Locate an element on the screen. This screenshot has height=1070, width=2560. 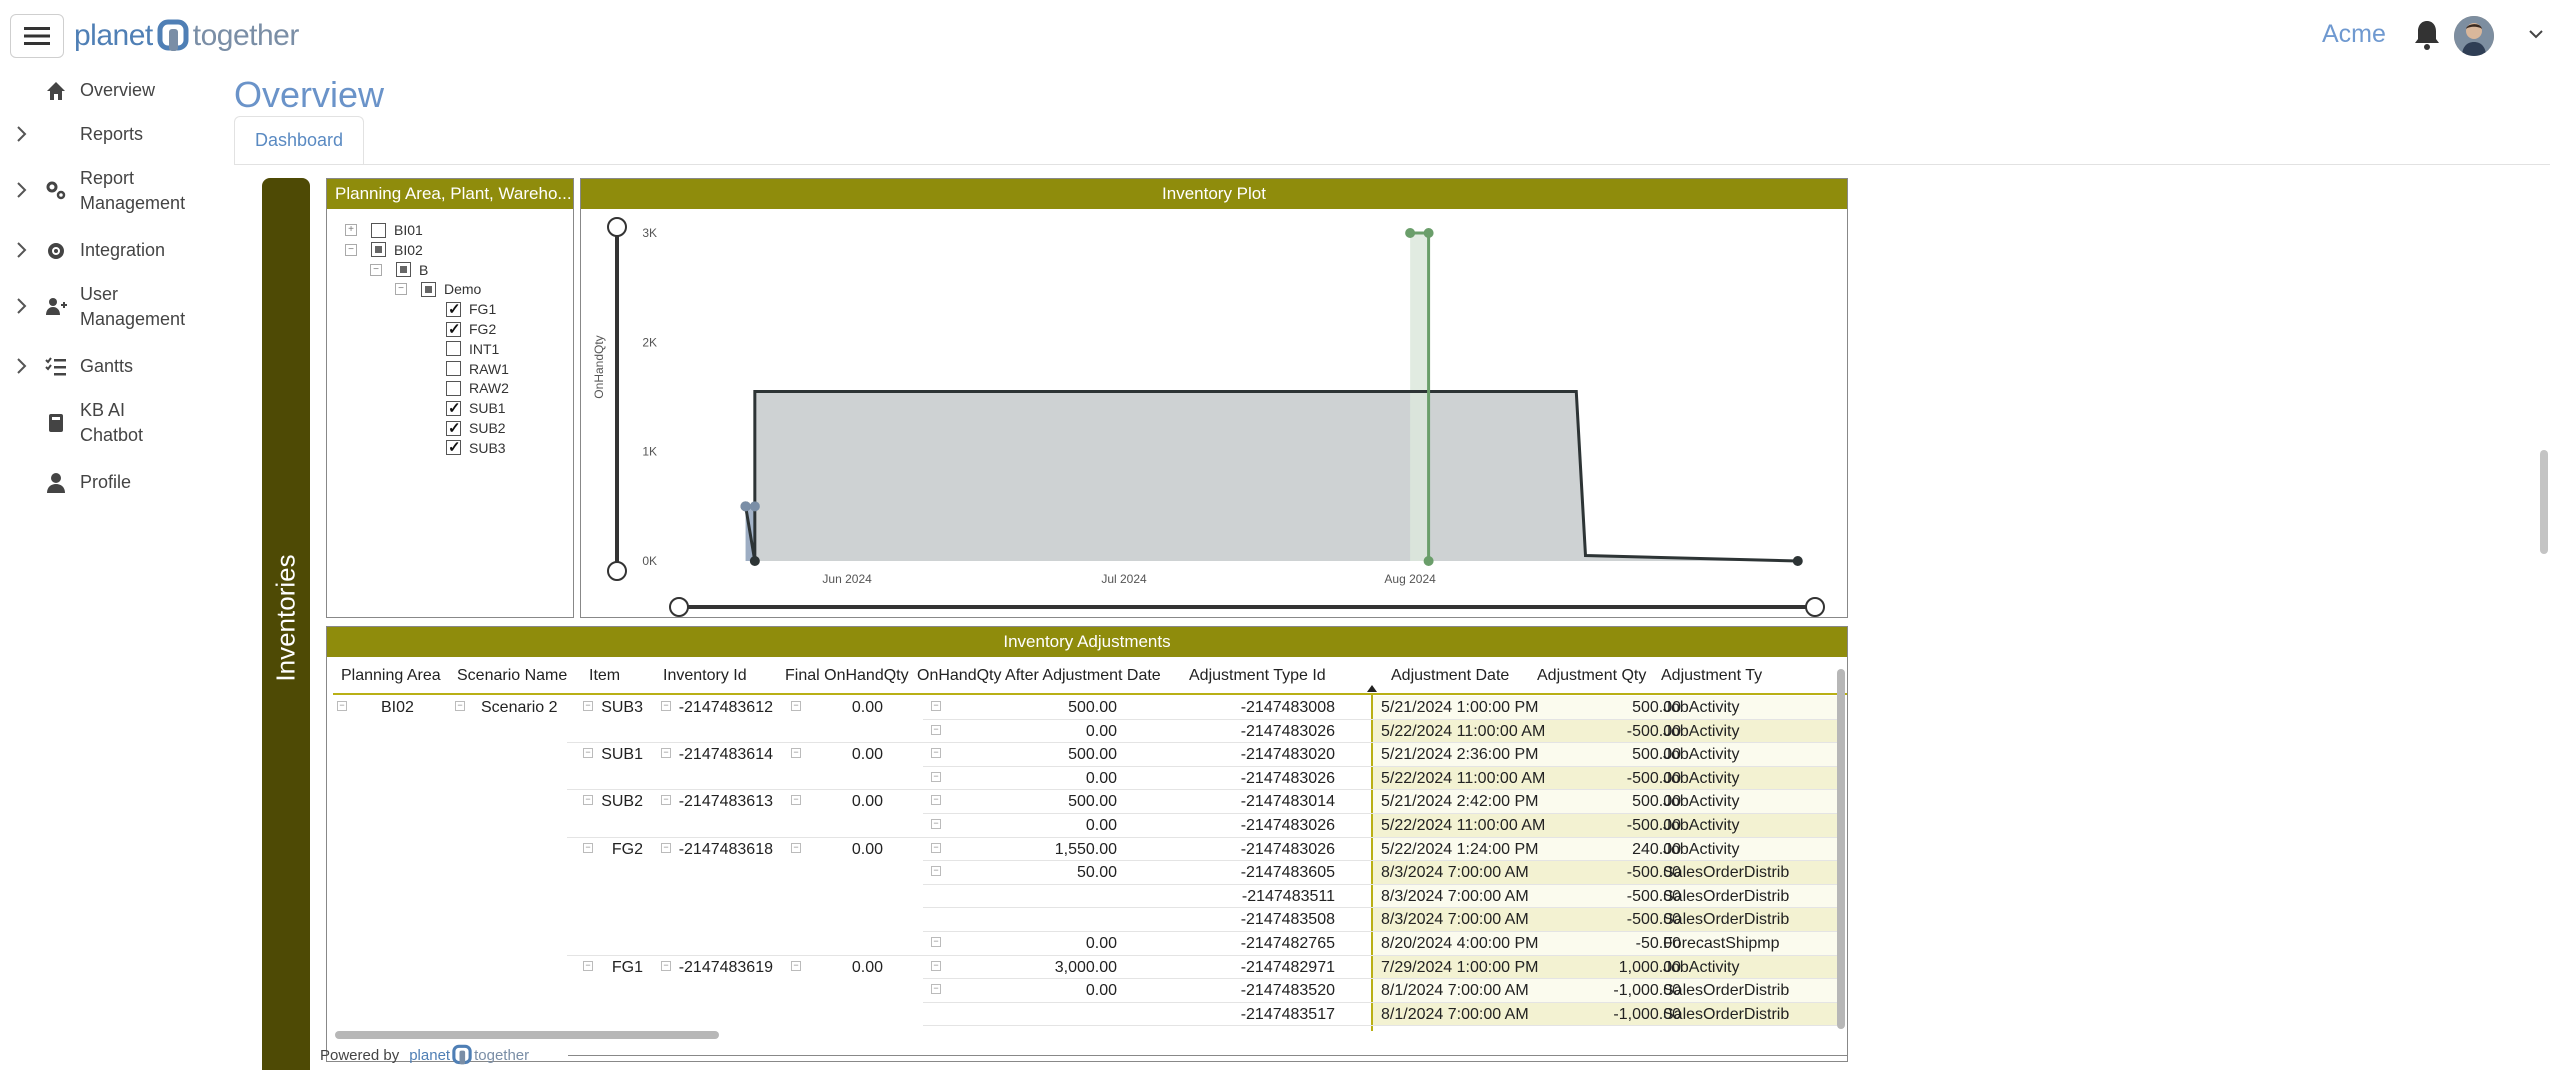
tree-node-fg2: FG2 is located at coordinates (458, 329).